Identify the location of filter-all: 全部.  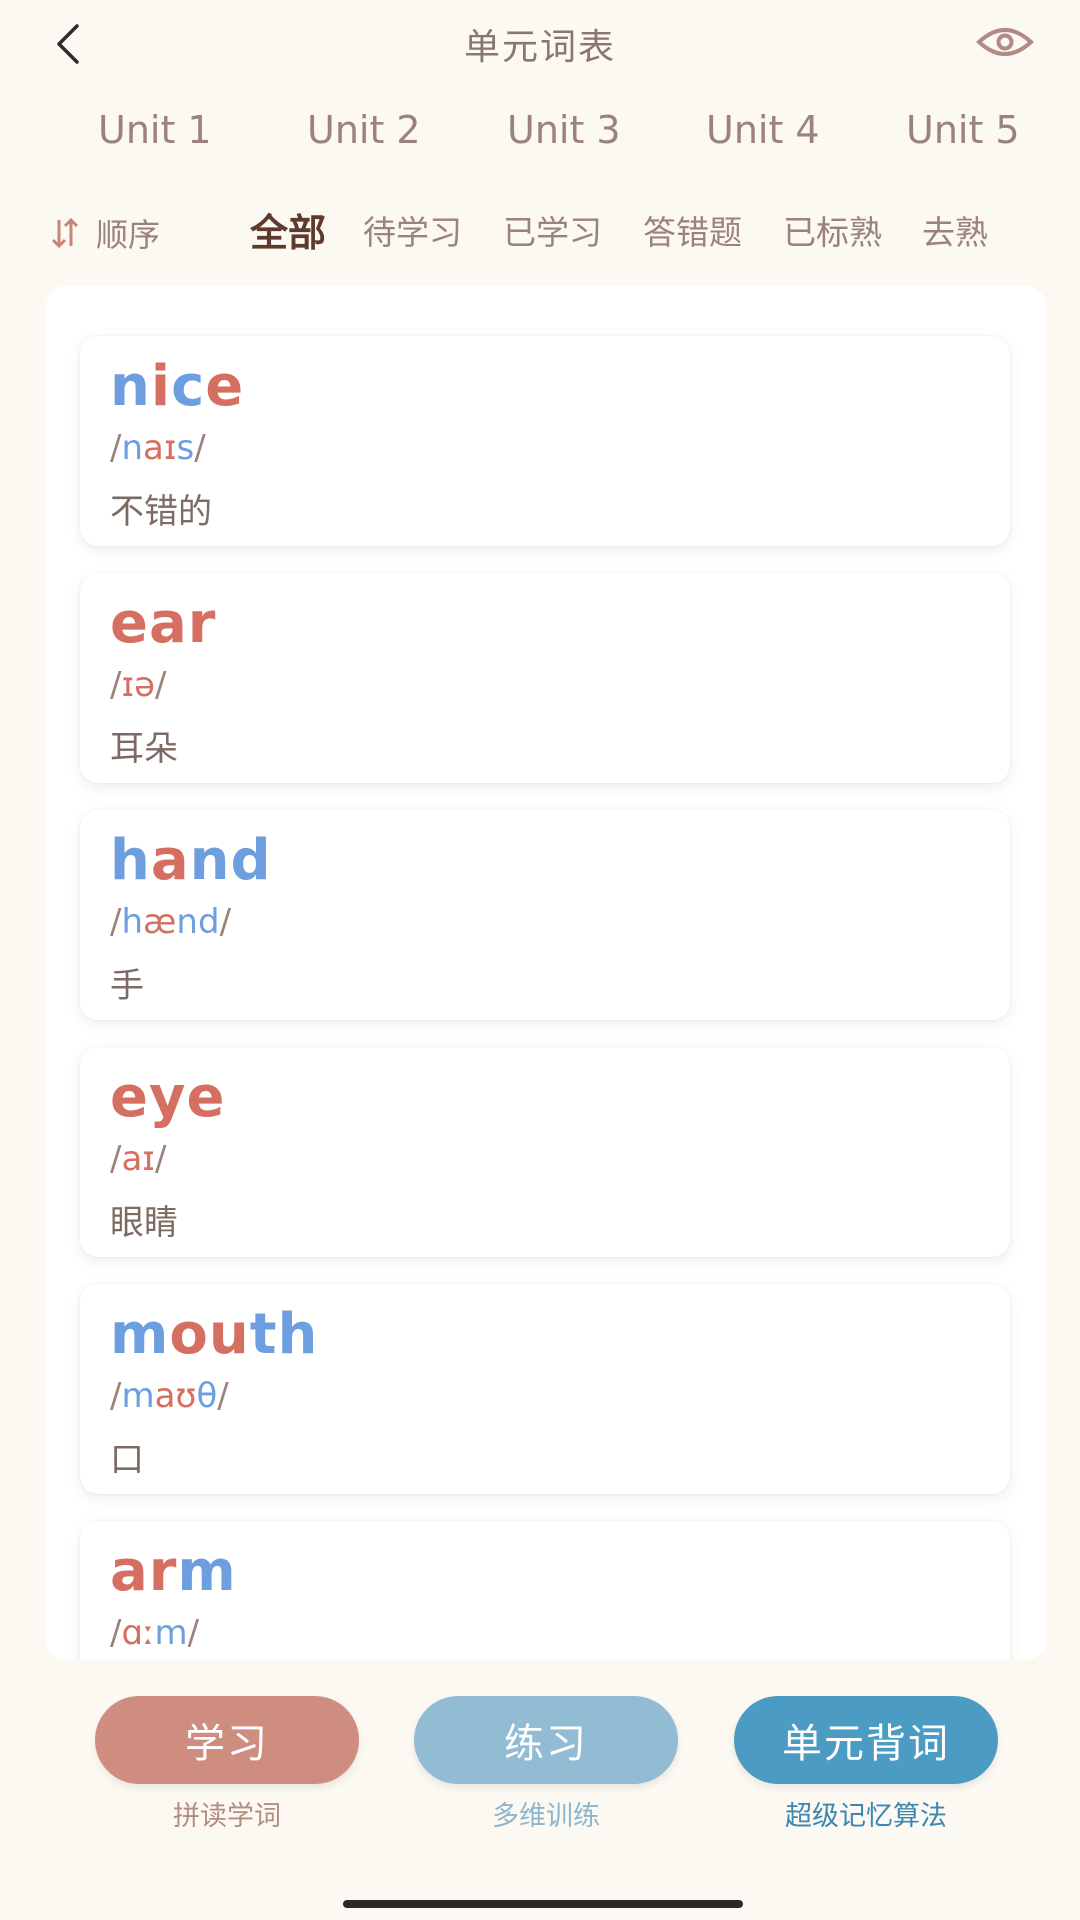
(288, 233).